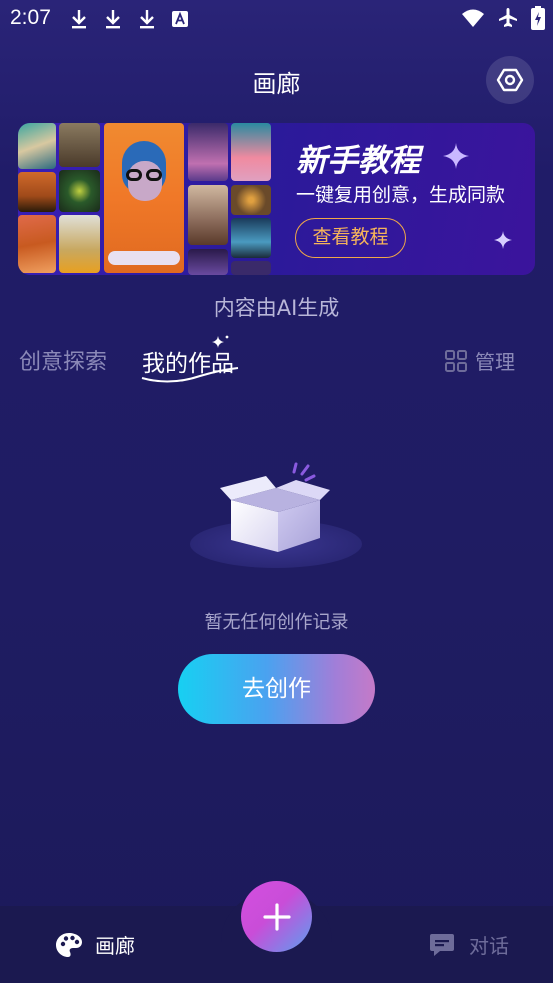  I want to click on open-box-icon, so click(276, 515).